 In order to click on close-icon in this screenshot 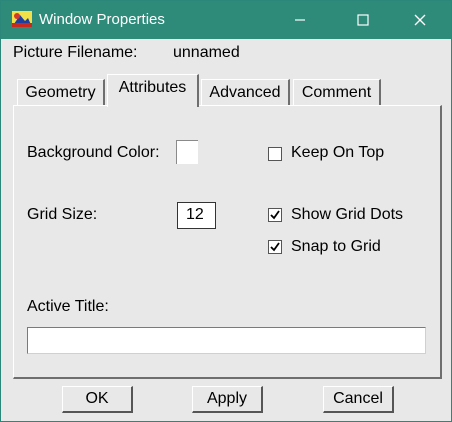, I will do `click(420, 20)`.